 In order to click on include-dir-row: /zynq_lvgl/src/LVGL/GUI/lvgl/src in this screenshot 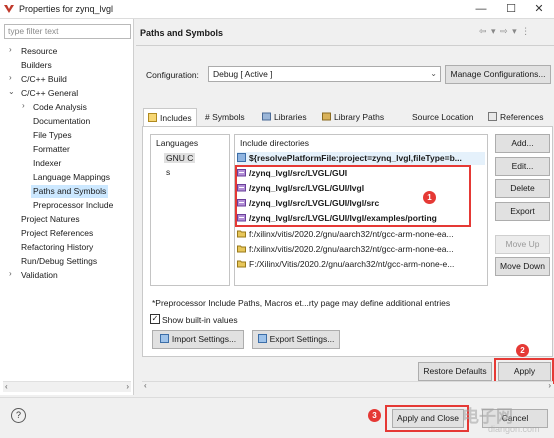, I will do `click(361, 203)`.